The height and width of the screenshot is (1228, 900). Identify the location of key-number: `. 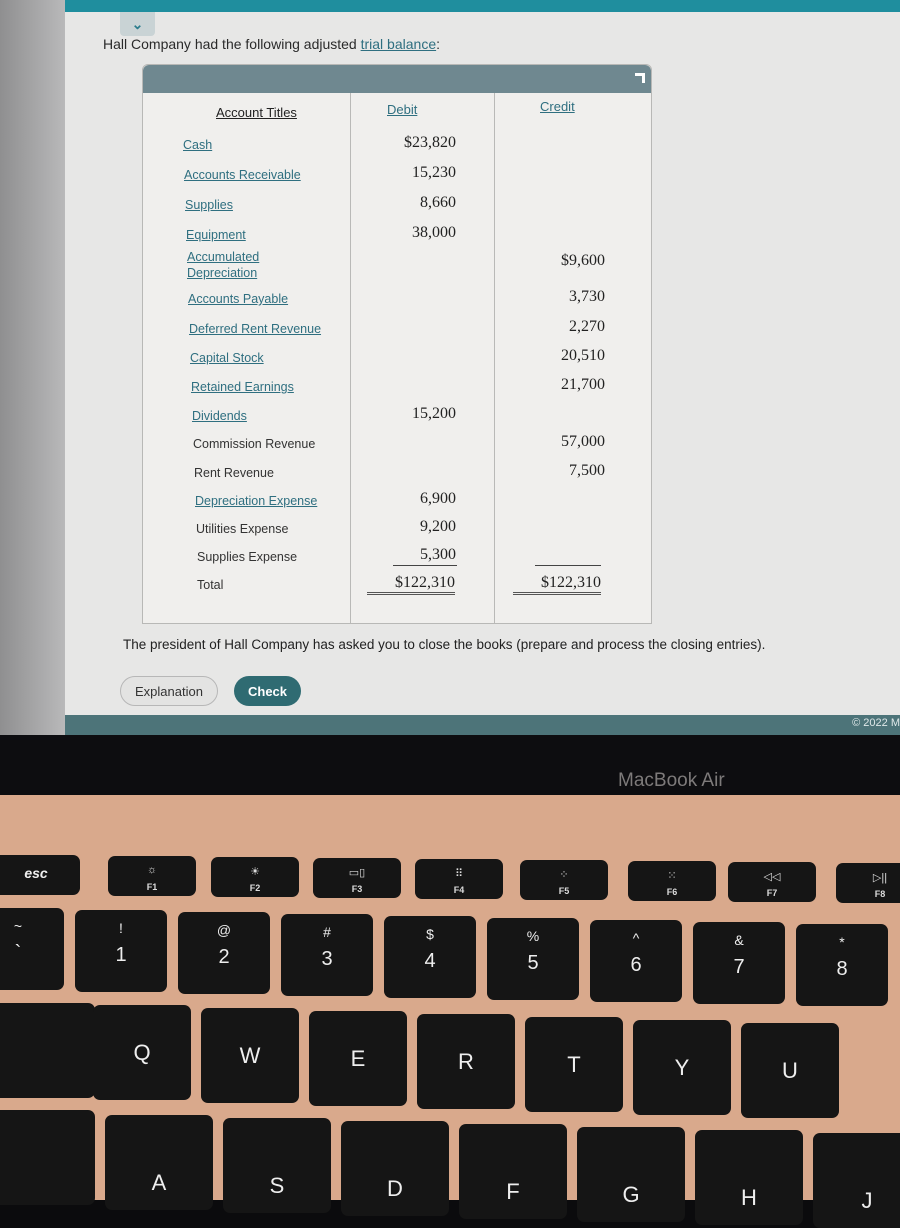
(18, 953).